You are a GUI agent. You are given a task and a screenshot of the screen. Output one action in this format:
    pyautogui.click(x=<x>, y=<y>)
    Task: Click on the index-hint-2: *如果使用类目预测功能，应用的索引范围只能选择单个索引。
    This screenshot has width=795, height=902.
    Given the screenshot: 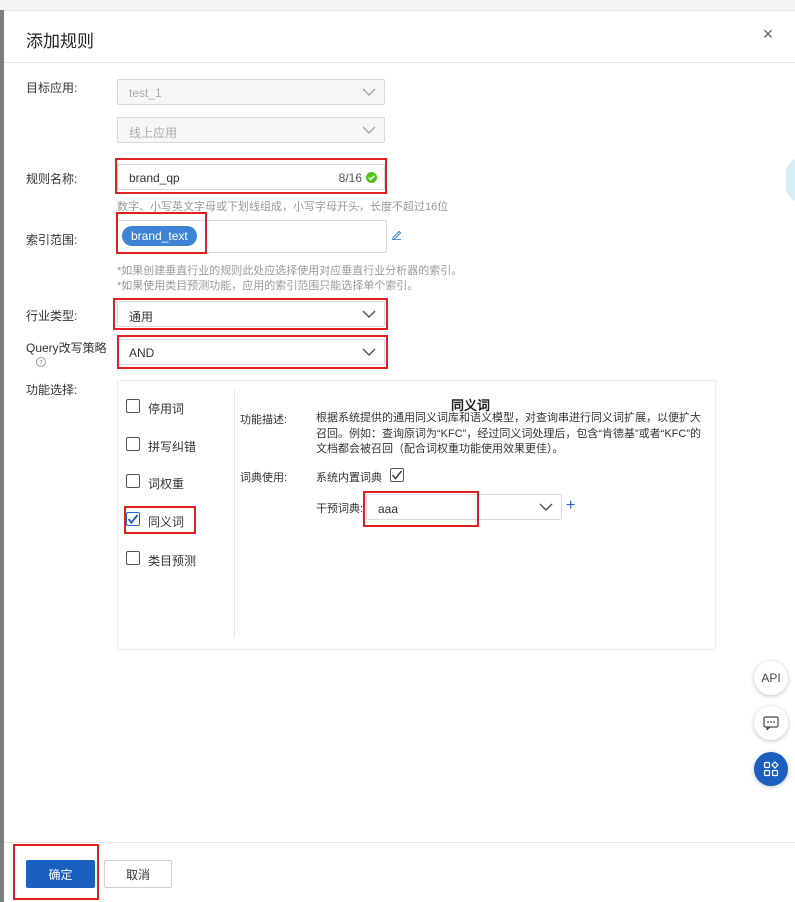 What is the action you would take?
    pyautogui.click(x=268, y=286)
    